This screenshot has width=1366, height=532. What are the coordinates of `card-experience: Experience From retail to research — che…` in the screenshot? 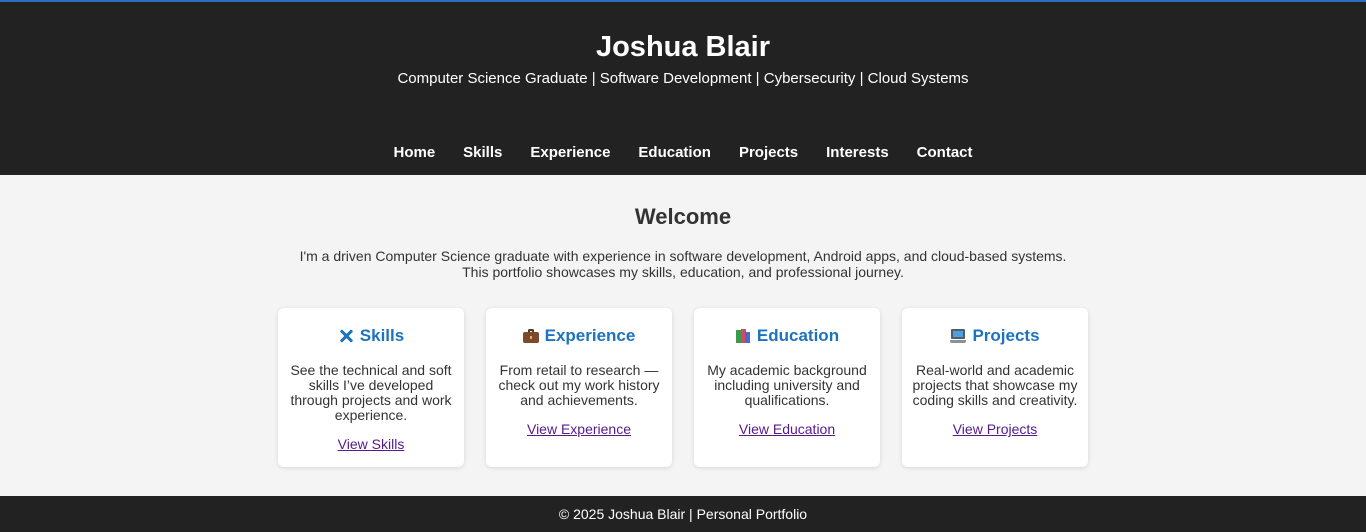 It's located at (579, 387).